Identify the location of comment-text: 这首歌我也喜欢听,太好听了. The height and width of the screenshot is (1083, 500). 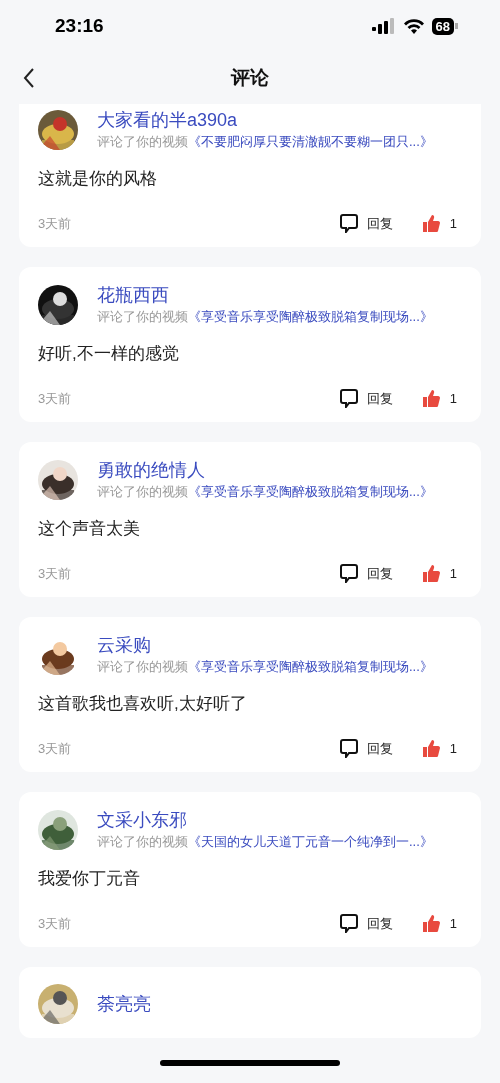
(143, 704).